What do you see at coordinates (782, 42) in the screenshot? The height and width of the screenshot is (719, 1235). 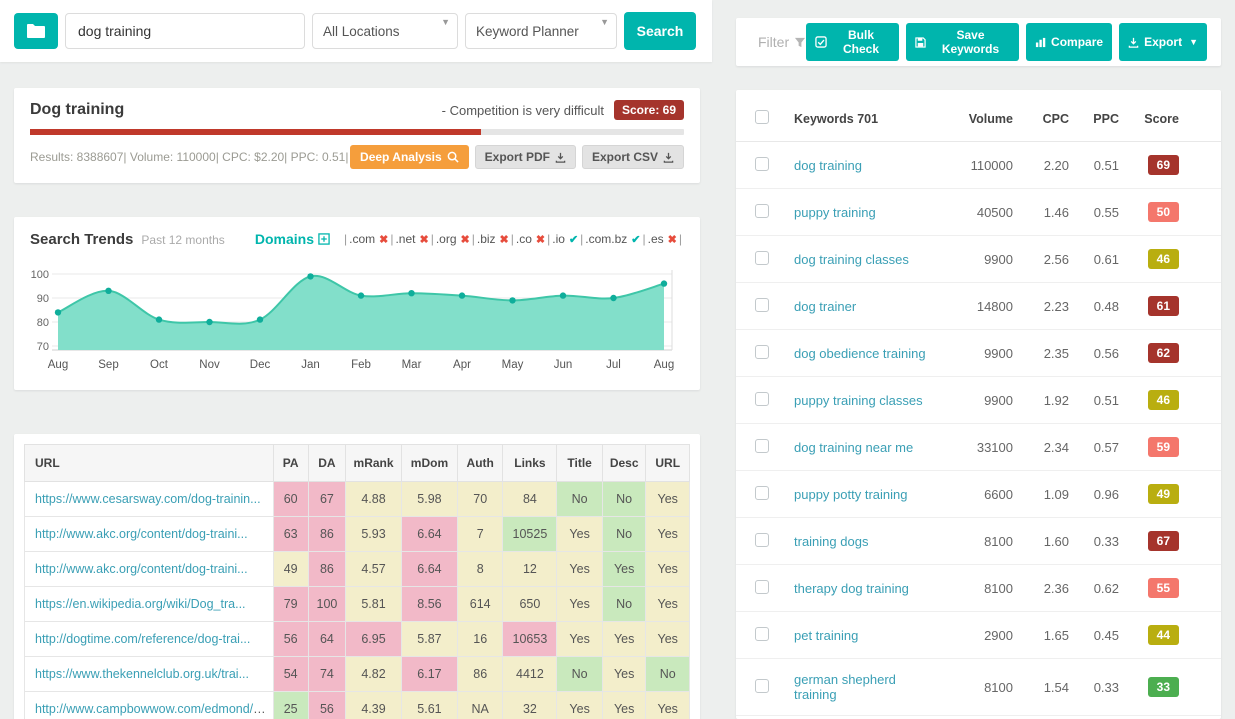 I see `filter-toggle: Filter` at bounding box center [782, 42].